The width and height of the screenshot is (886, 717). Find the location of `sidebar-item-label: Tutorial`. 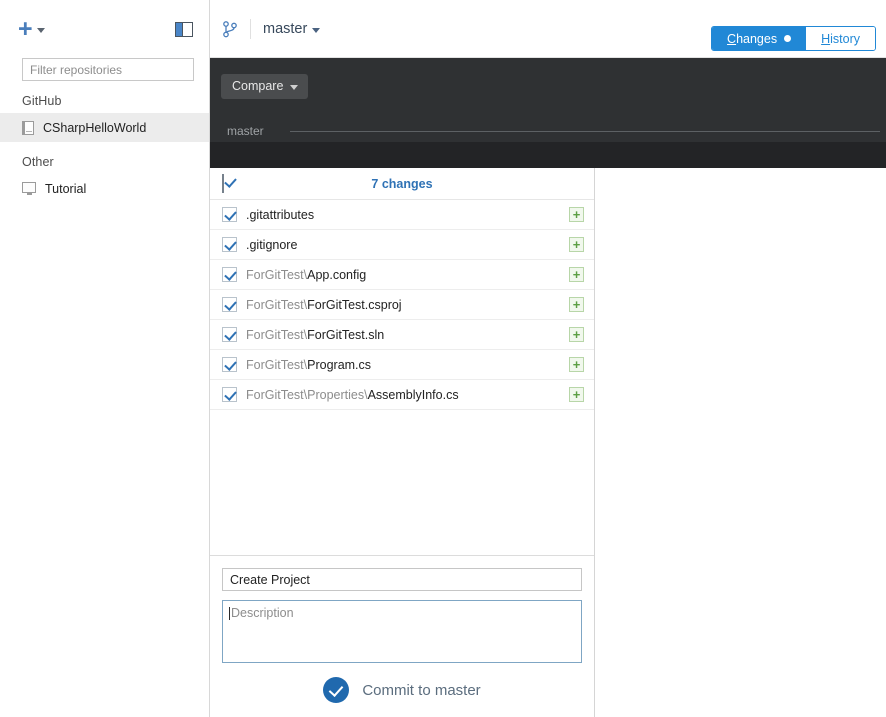

sidebar-item-label: Tutorial is located at coordinates (66, 188).